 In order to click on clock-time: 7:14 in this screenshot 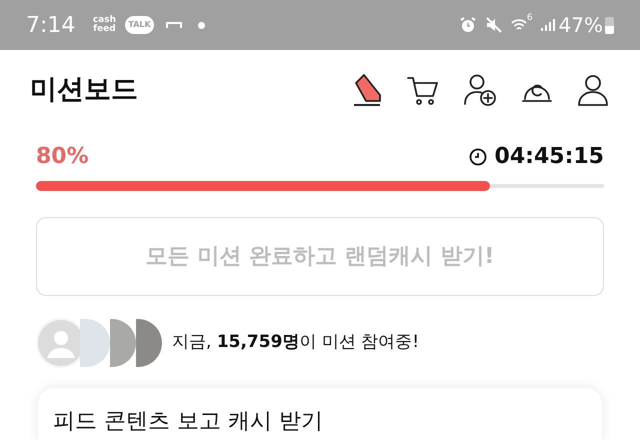, I will do `click(51, 26)`.